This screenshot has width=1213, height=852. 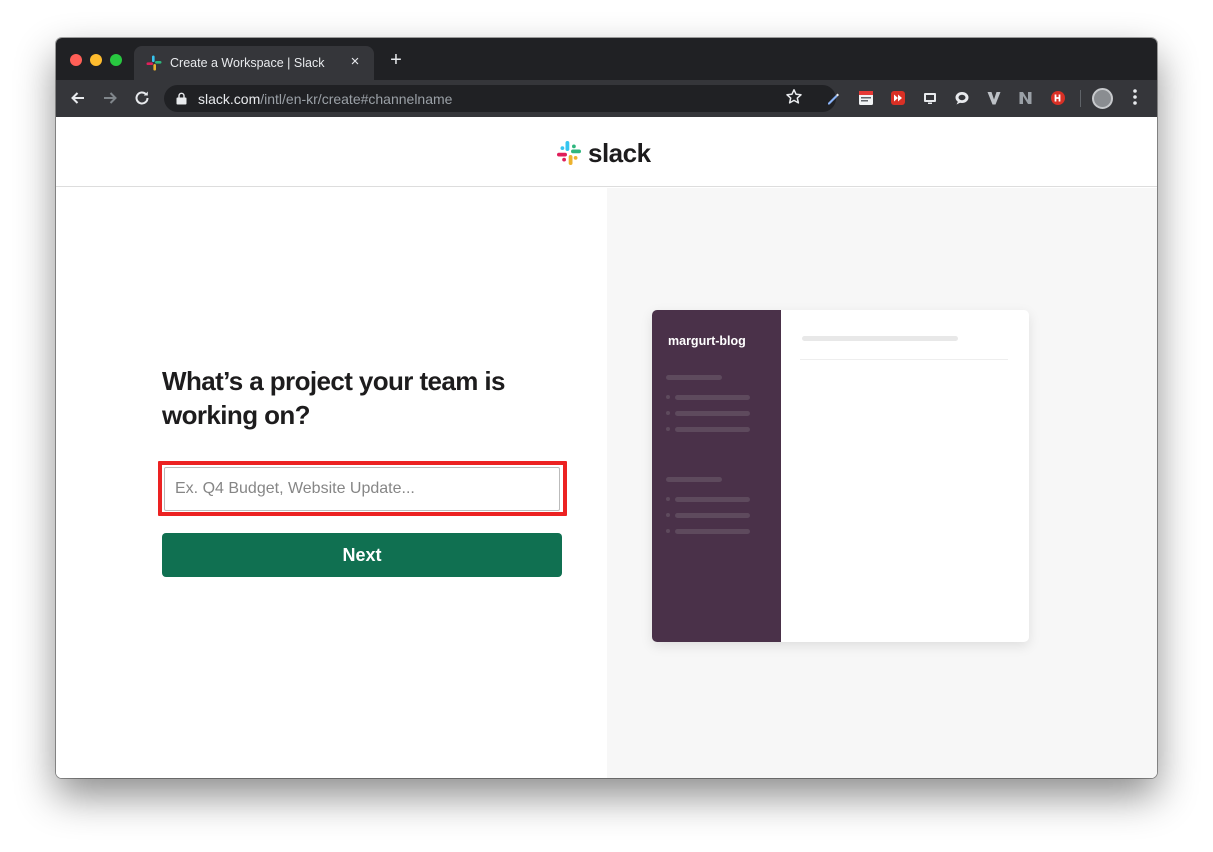 What do you see at coordinates (110, 98) in the screenshot?
I see `forward-arrow-icon` at bounding box center [110, 98].